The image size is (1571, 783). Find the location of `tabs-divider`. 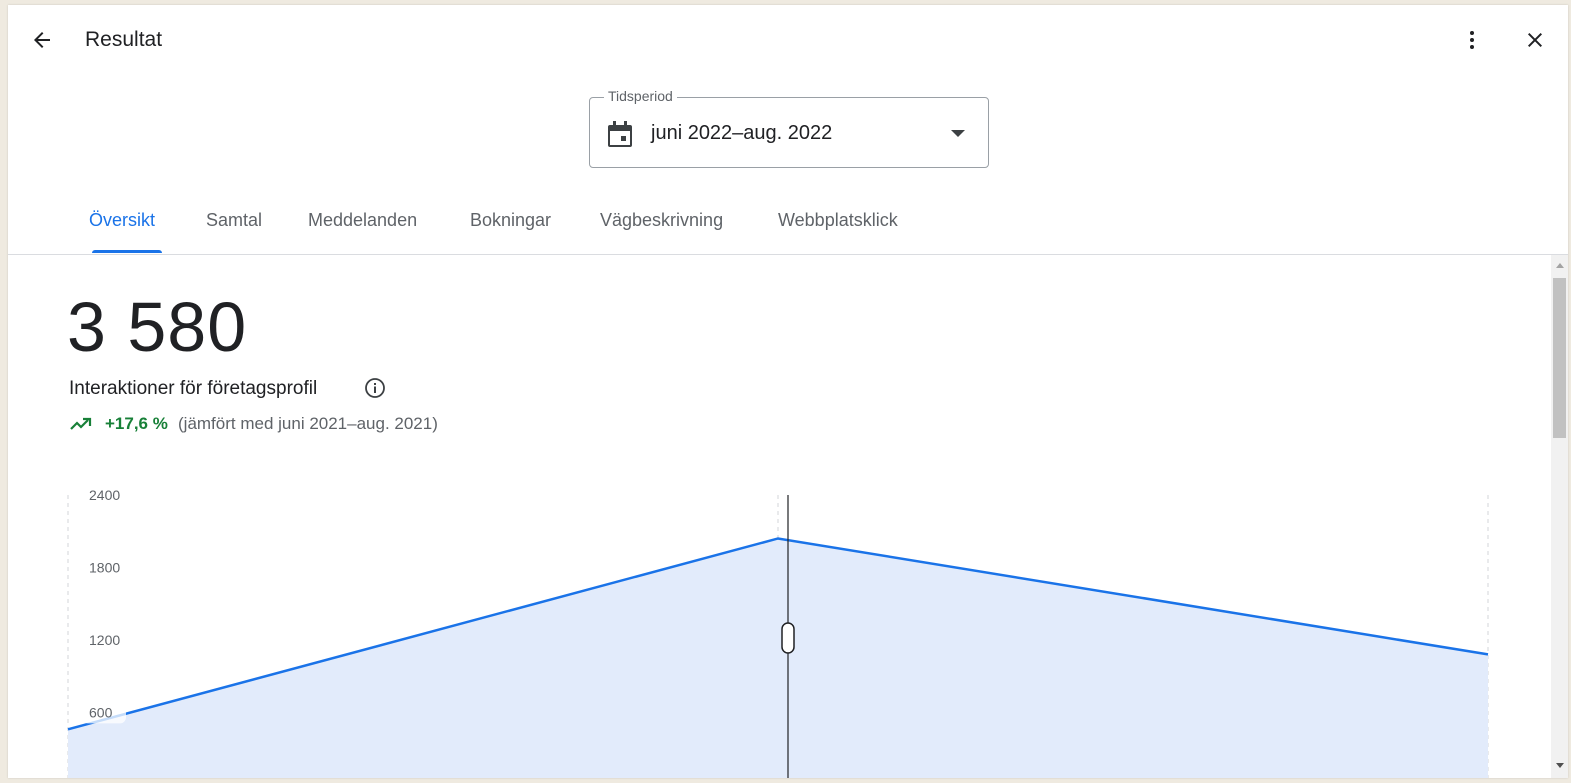

tabs-divider is located at coordinates (788, 254).